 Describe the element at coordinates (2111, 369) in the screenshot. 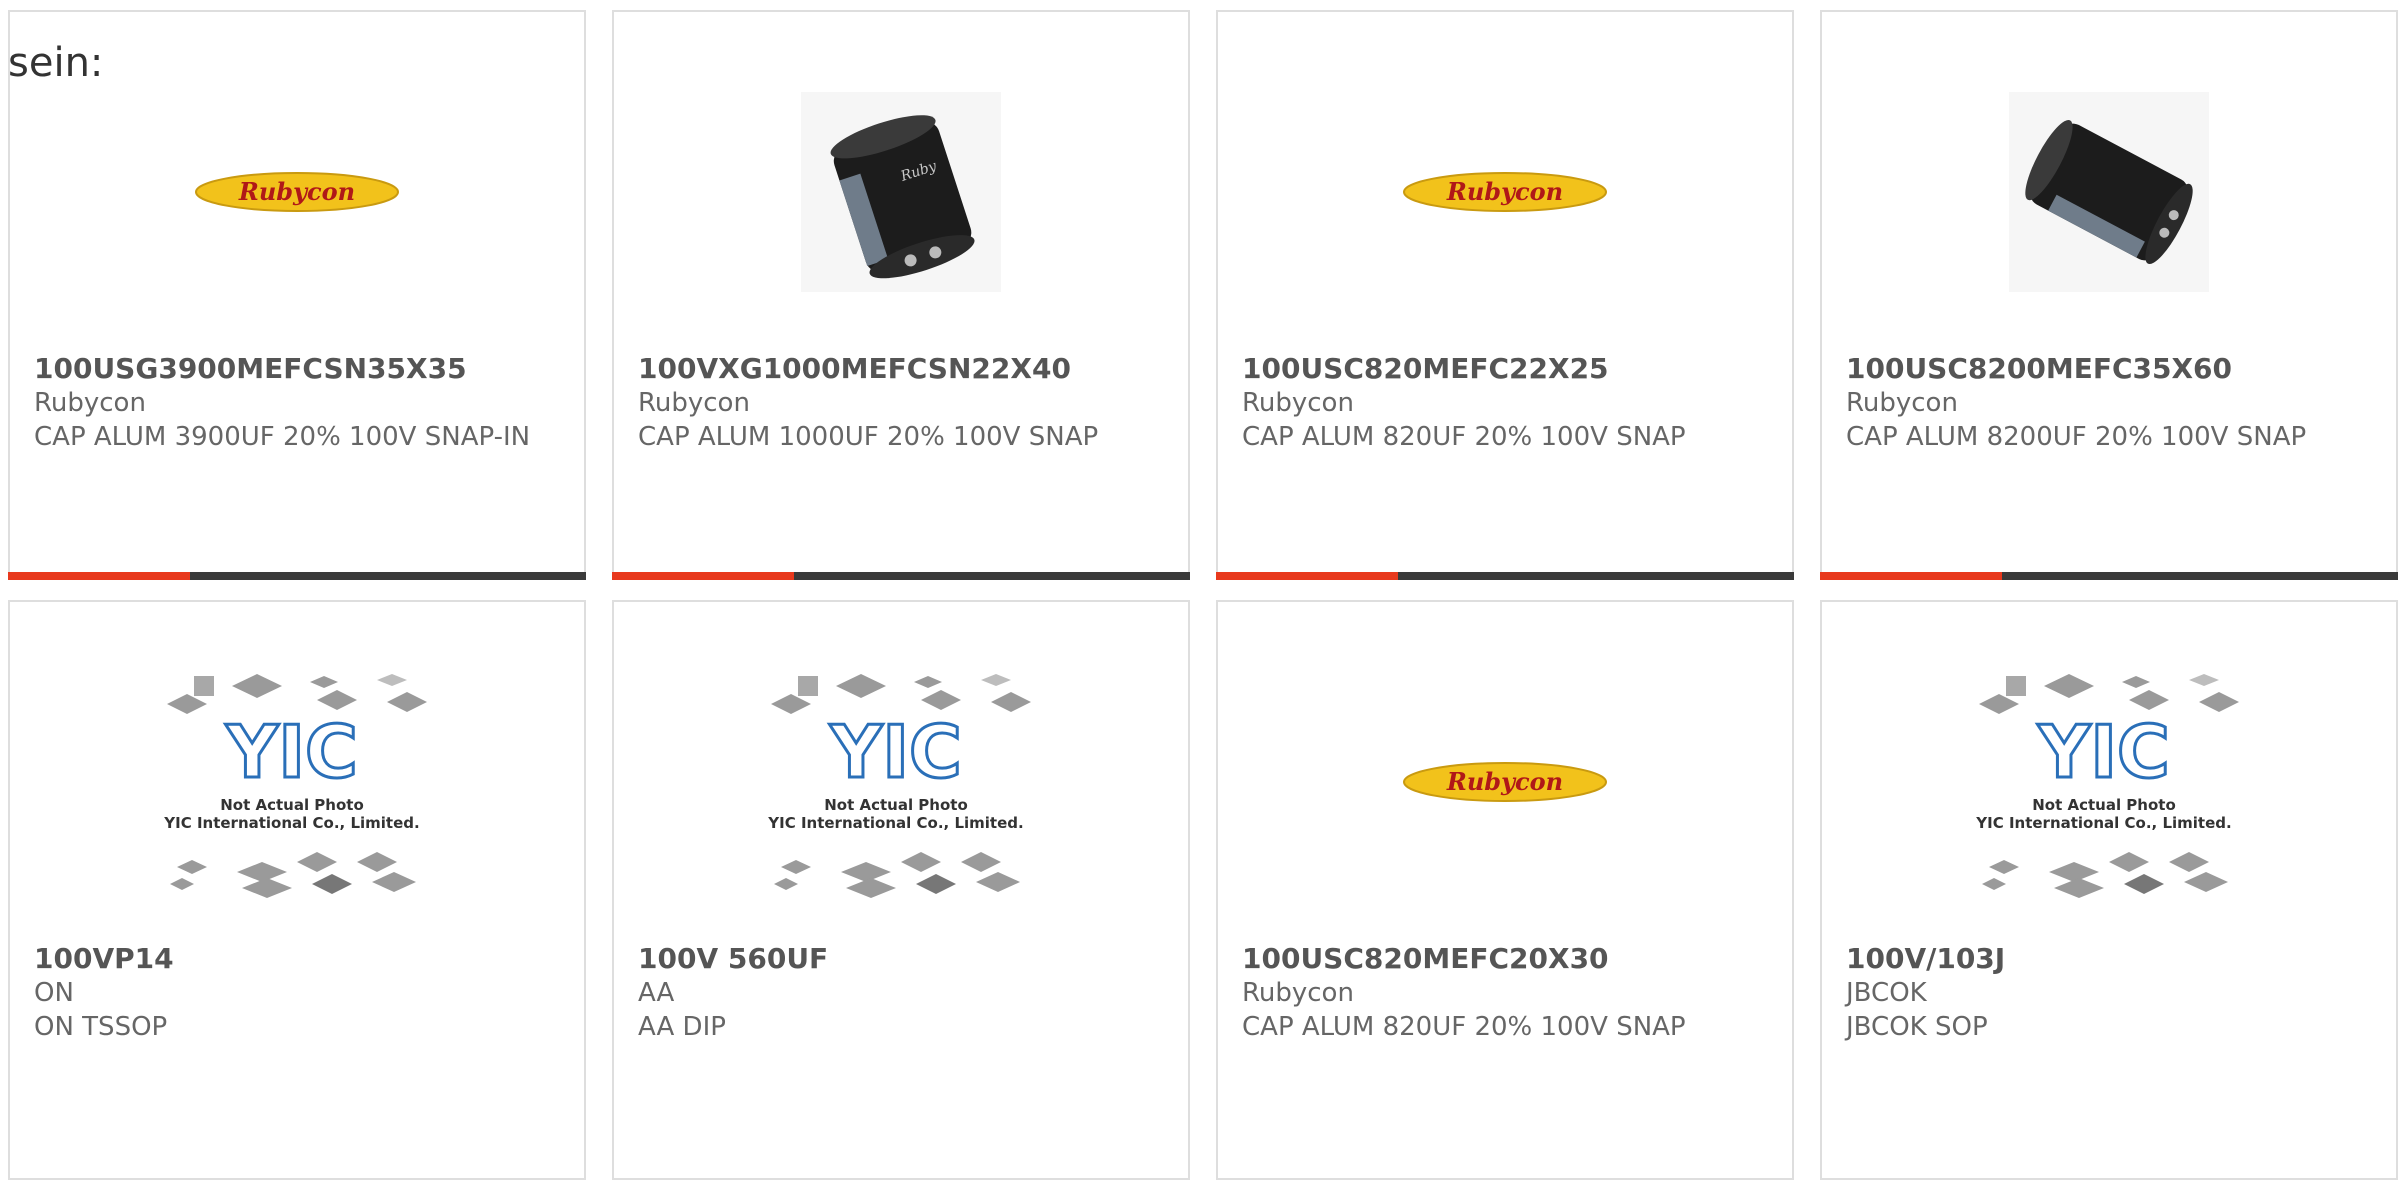

I see `part-number-link: 100USC8200MEFC35X60` at that location.